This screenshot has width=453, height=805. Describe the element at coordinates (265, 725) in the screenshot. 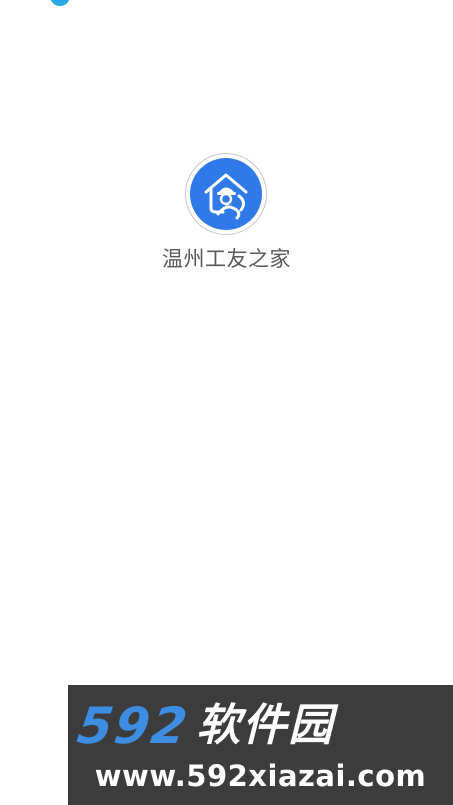

I see `watermark-brand-text: 软件园` at that location.